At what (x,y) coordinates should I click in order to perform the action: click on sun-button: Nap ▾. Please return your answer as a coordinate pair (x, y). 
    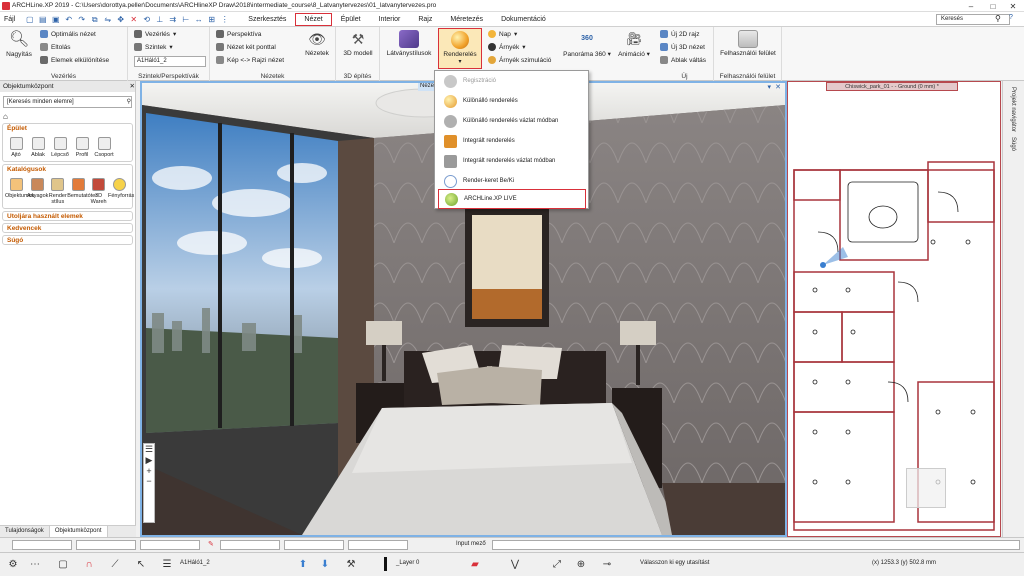
    Looking at the image, I should click on (502, 34).